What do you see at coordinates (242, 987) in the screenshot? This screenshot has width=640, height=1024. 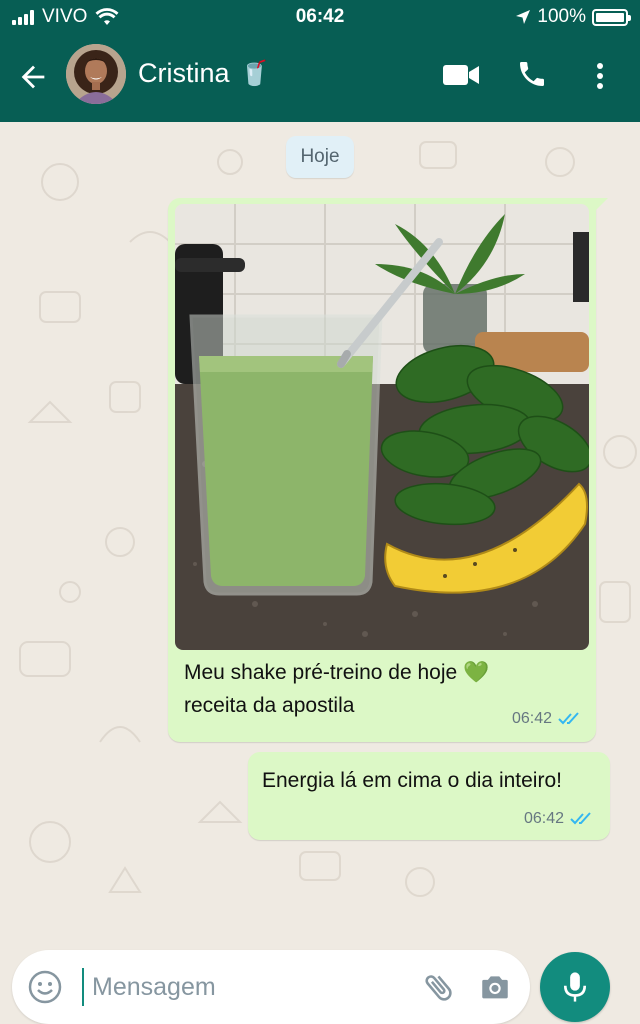 I see `message-input` at bounding box center [242, 987].